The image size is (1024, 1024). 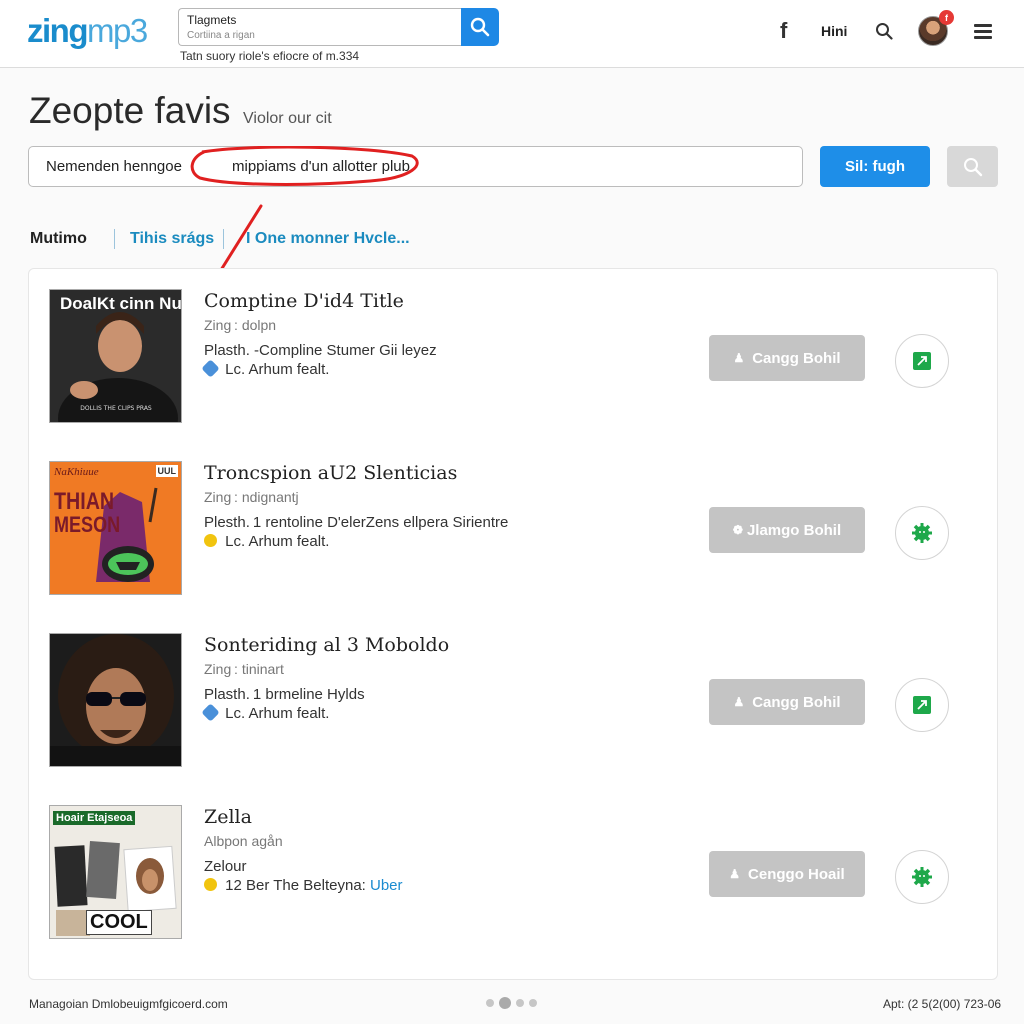 I want to click on pagination-dot-active, so click(x=505, y=1003).